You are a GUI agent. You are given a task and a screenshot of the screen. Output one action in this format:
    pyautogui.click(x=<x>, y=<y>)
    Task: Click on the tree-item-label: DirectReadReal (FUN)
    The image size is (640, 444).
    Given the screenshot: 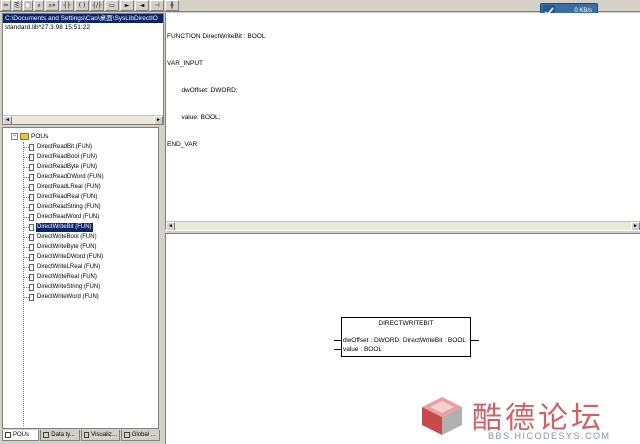 What is the action you would take?
    pyautogui.click(x=67, y=196)
    